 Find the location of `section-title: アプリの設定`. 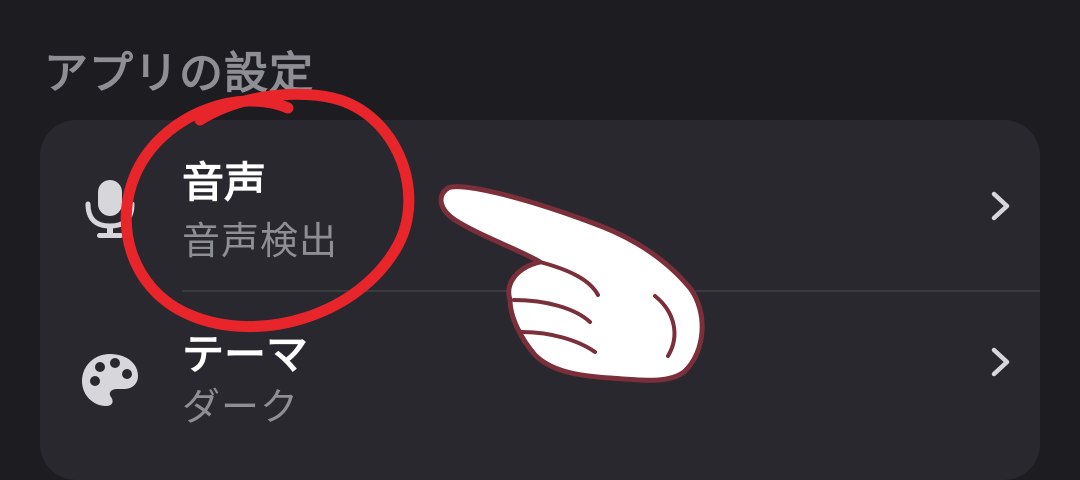

section-title: アプリの設定 is located at coordinates (179, 73).